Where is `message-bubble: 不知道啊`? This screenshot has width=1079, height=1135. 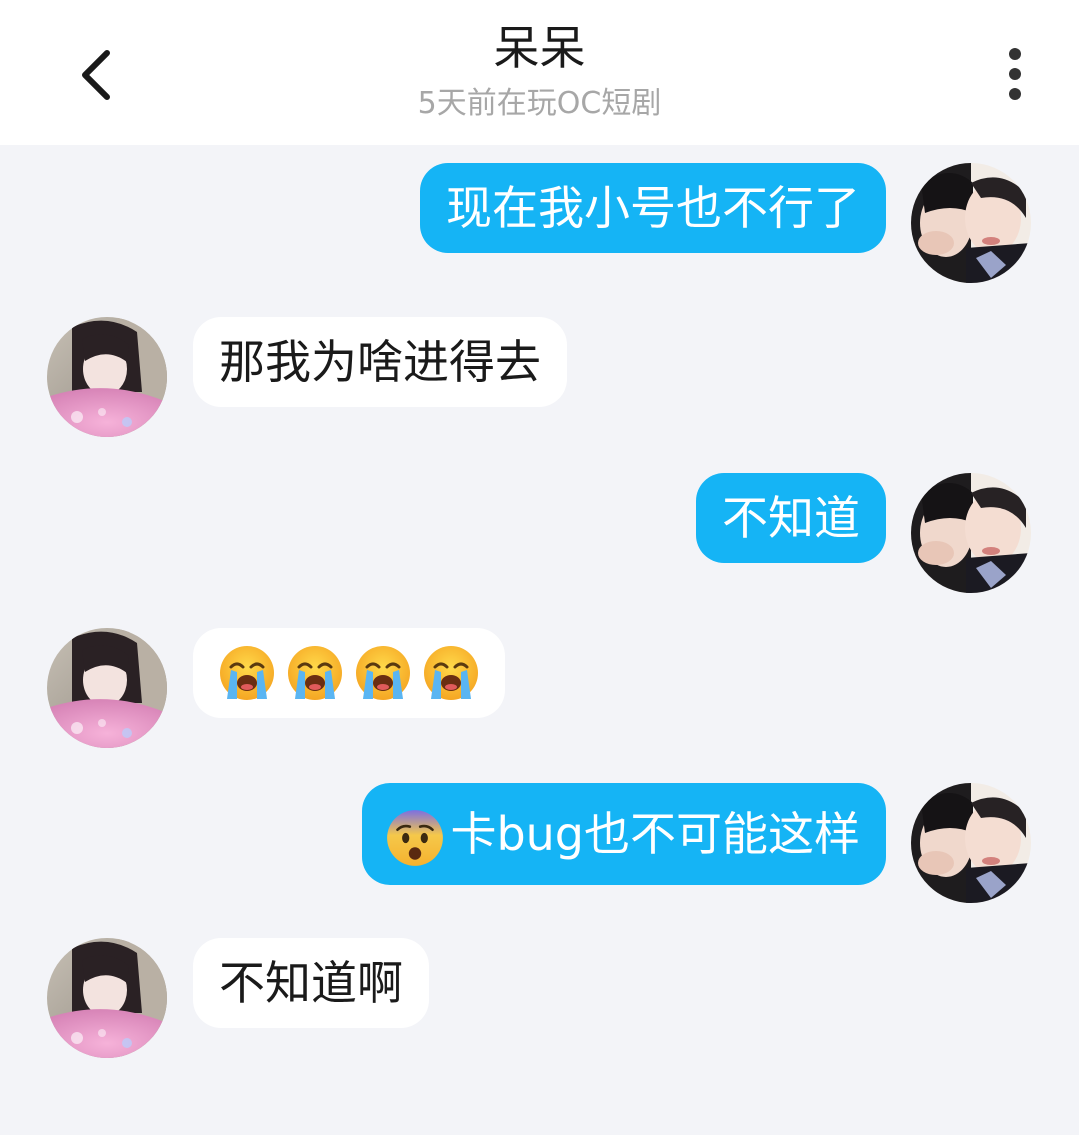
message-bubble: 不知道啊 is located at coordinates (311, 983).